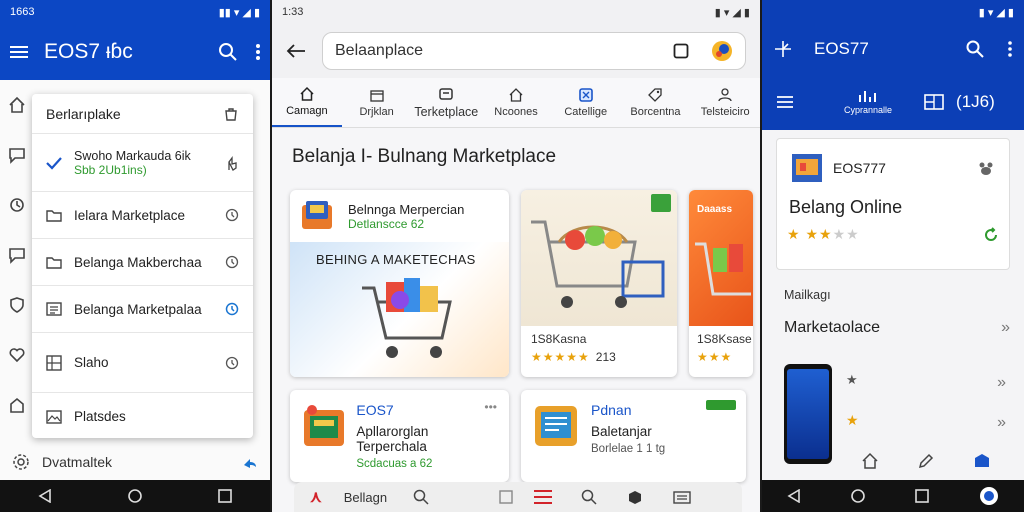  What do you see at coordinates (893, 204) in the screenshot?
I see `product-panel: EOS777 Belang Online ★ ★★★★` at bounding box center [893, 204].